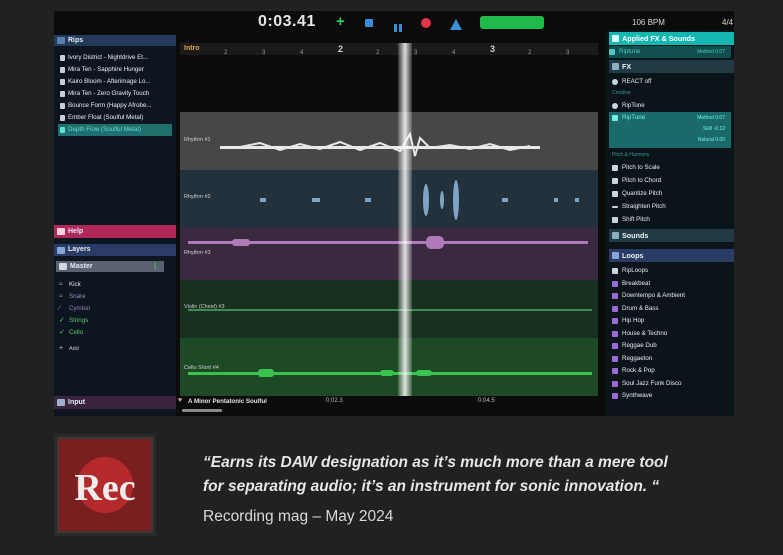  Describe the element at coordinates (398, 25) in the screenshot. I see `pause-icon` at that location.